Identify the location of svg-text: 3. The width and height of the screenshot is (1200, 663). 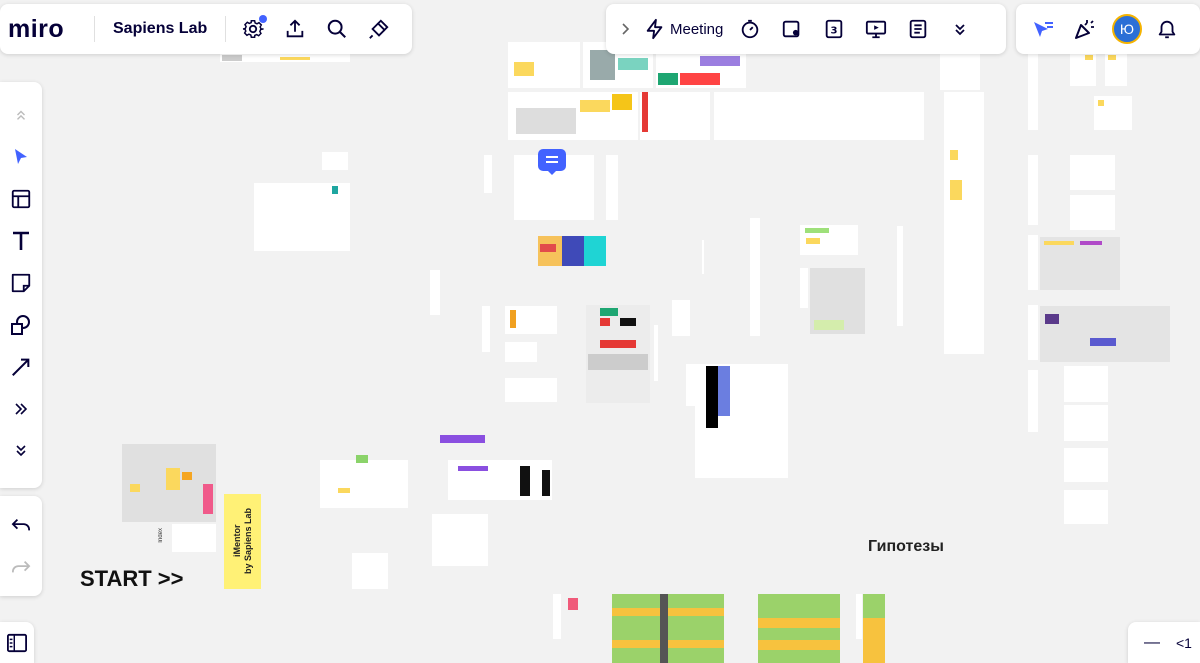
(834, 31).